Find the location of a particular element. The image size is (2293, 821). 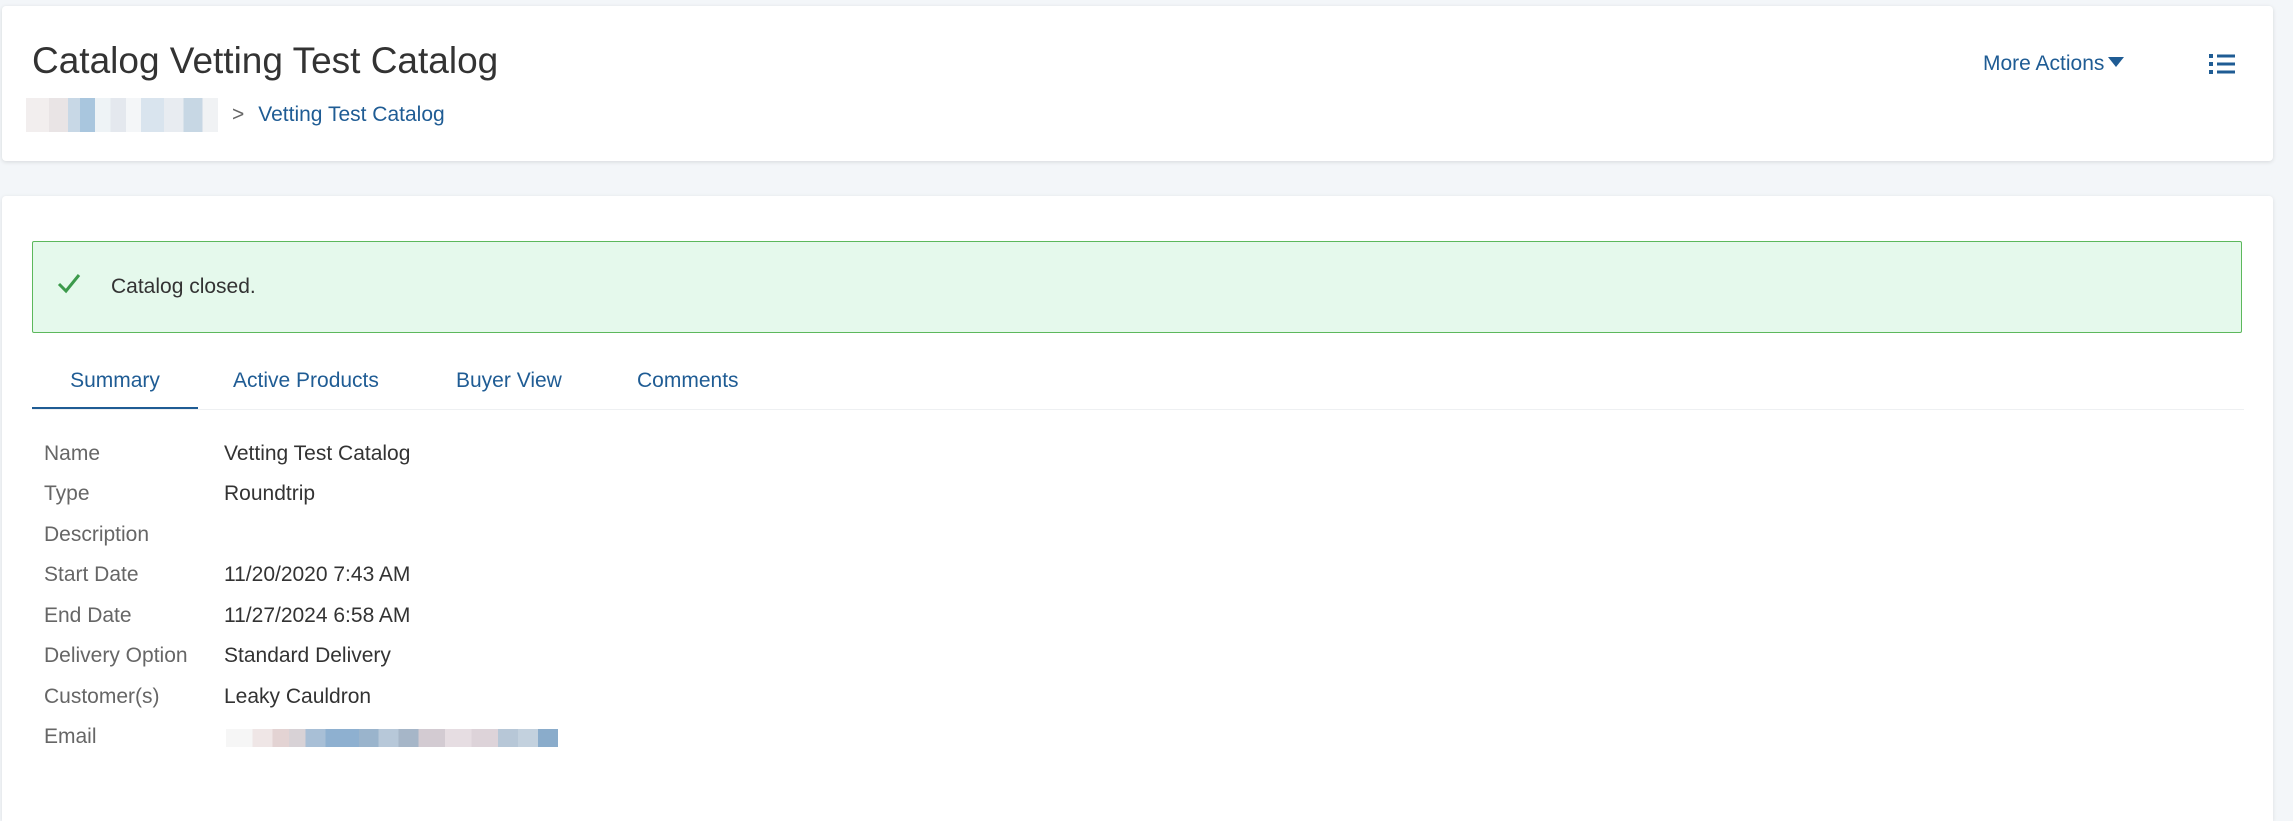

detail-label: Start Date is located at coordinates (91, 574).